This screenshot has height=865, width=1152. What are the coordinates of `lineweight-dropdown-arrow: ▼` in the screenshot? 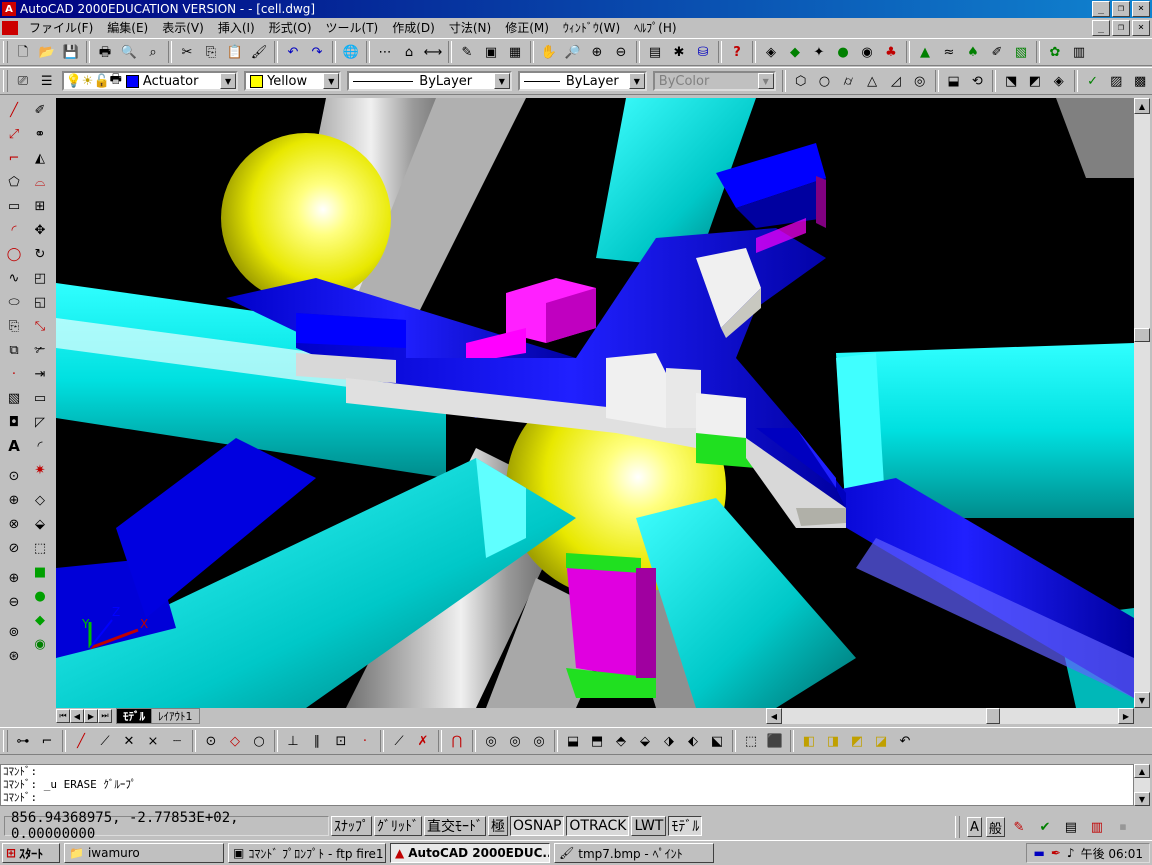 It's located at (636, 81).